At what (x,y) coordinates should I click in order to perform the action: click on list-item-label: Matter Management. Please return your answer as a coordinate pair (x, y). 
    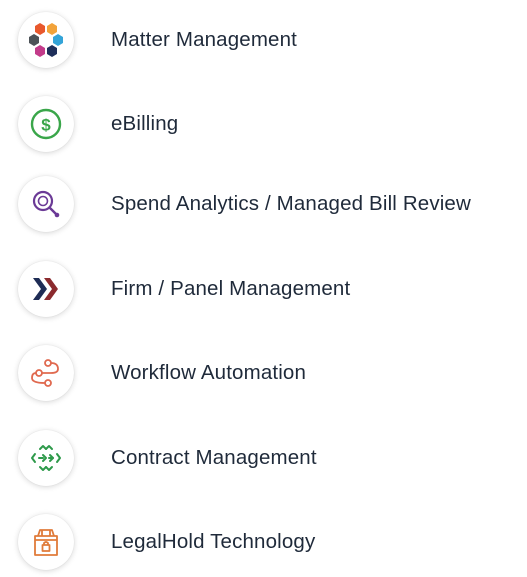
    Looking at the image, I should click on (204, 39).